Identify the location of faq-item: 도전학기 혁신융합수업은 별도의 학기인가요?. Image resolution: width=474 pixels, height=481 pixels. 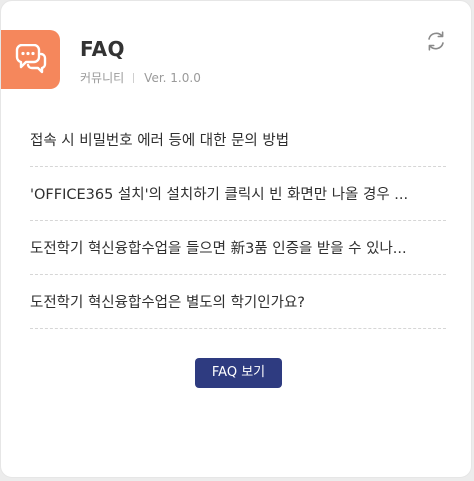
(238, 302).